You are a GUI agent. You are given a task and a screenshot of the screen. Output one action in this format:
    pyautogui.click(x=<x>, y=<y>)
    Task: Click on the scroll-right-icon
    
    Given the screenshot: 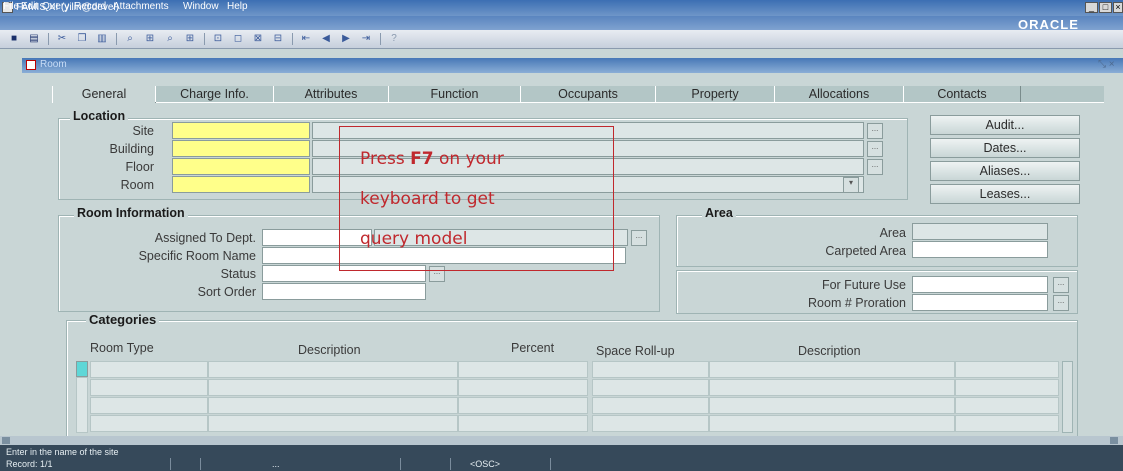 What is the action you would take?
    pyautogui.click(x=1114, y=440)
    